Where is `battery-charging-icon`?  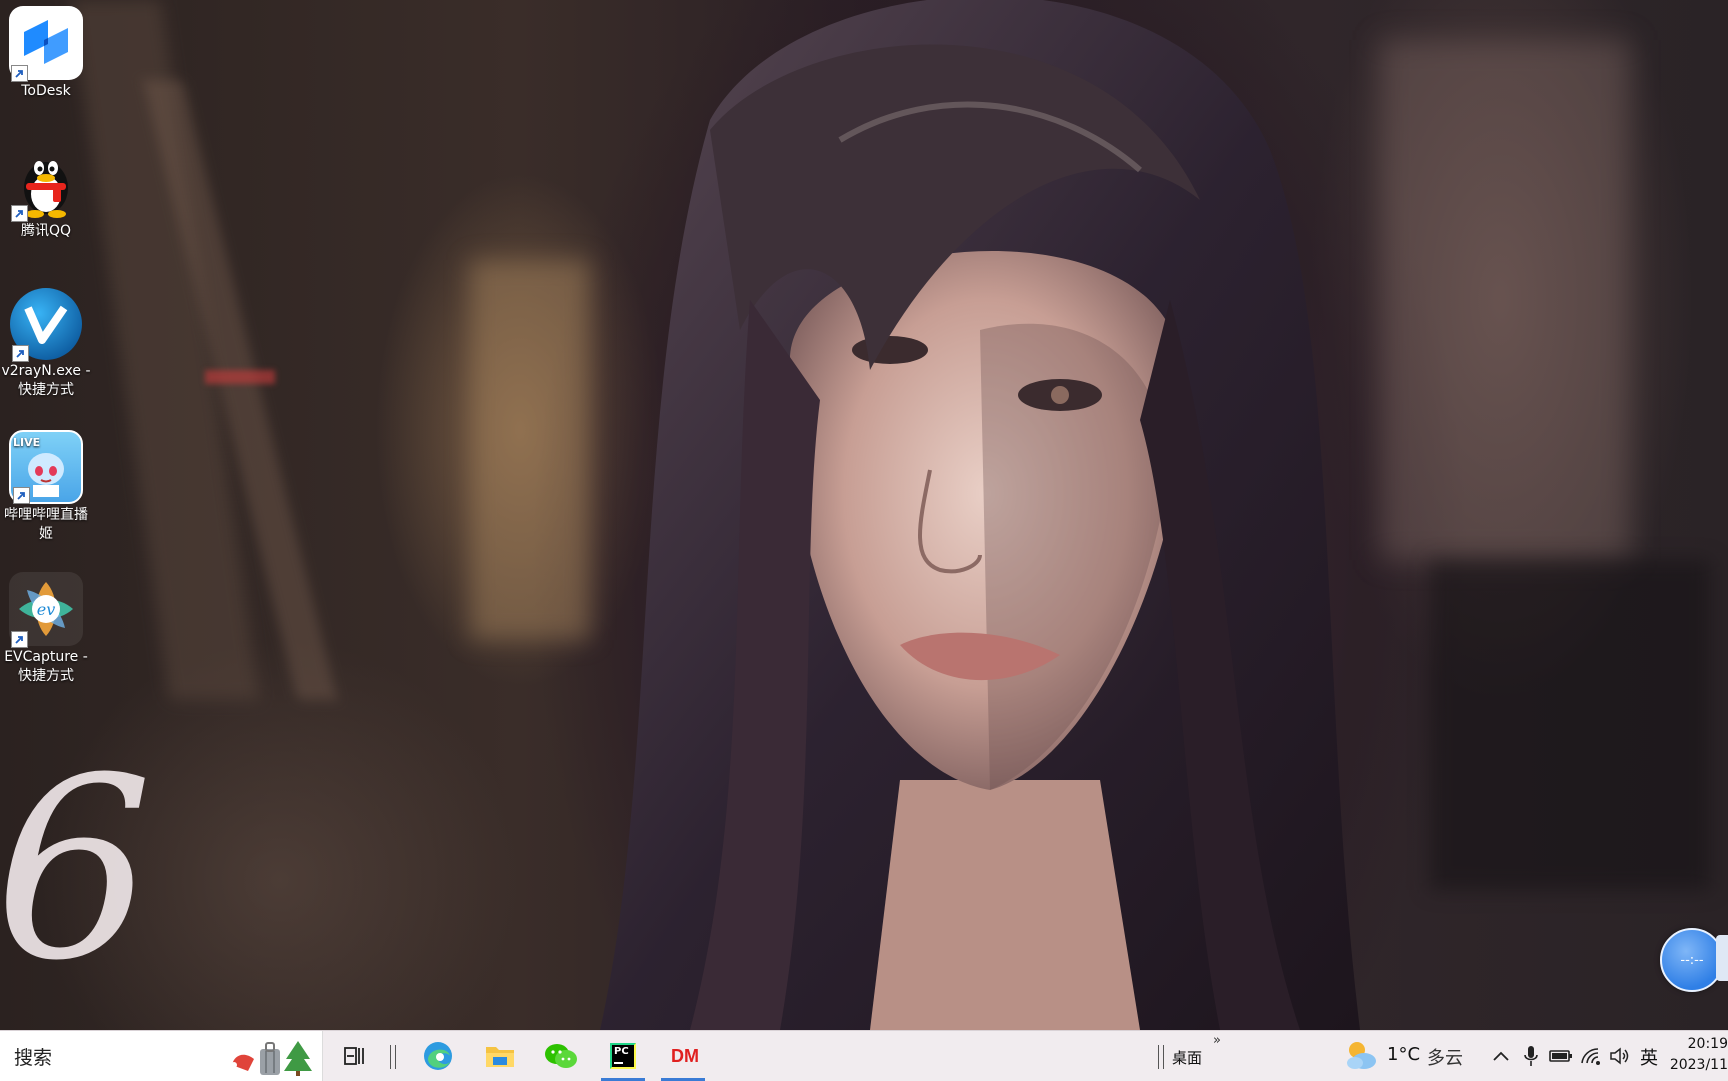
battery-charging-icon is located at coordinates (1560, 1056).